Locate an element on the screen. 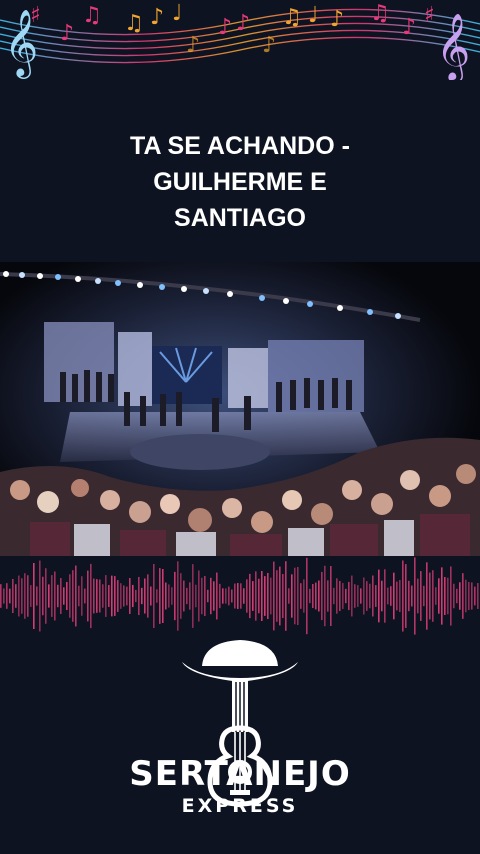 The width and height of the screenshot is (480, 854). brand-subtitle: EXPRESS is located at coordinates (240, 806).